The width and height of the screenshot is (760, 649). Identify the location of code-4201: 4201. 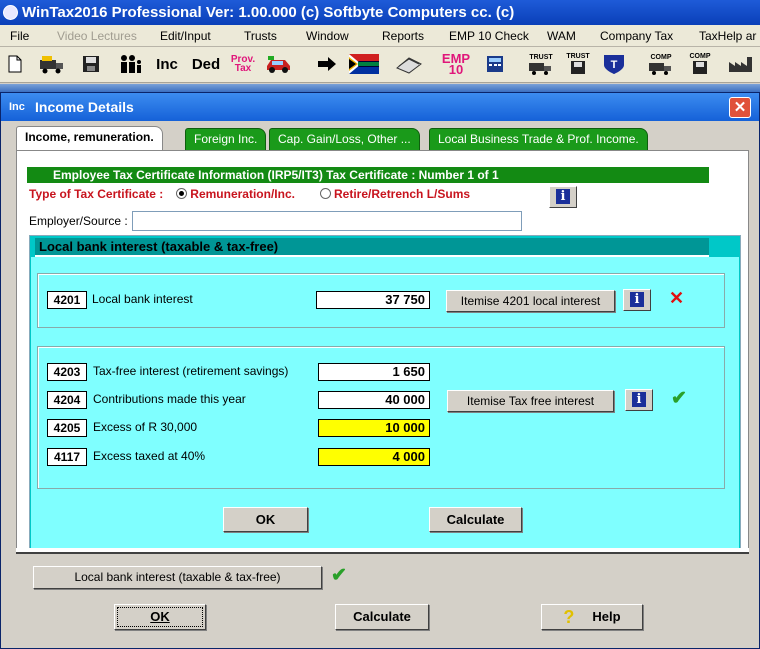
(67, 300).